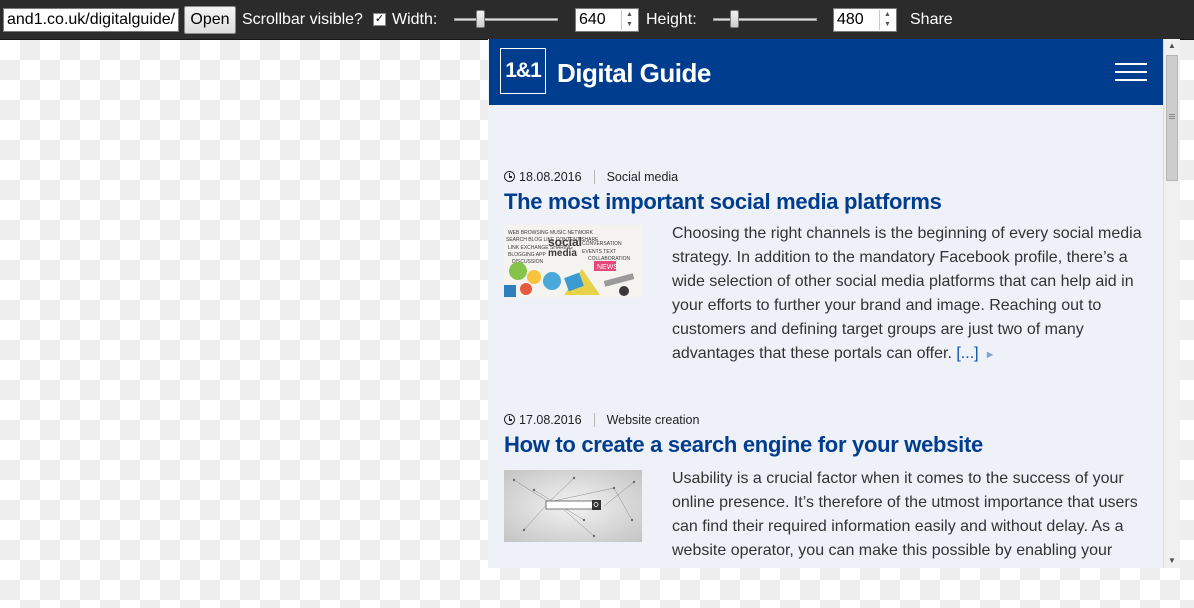 The image size is (1194, 608). I want to click on height-label: Height:, so click(671, 19).